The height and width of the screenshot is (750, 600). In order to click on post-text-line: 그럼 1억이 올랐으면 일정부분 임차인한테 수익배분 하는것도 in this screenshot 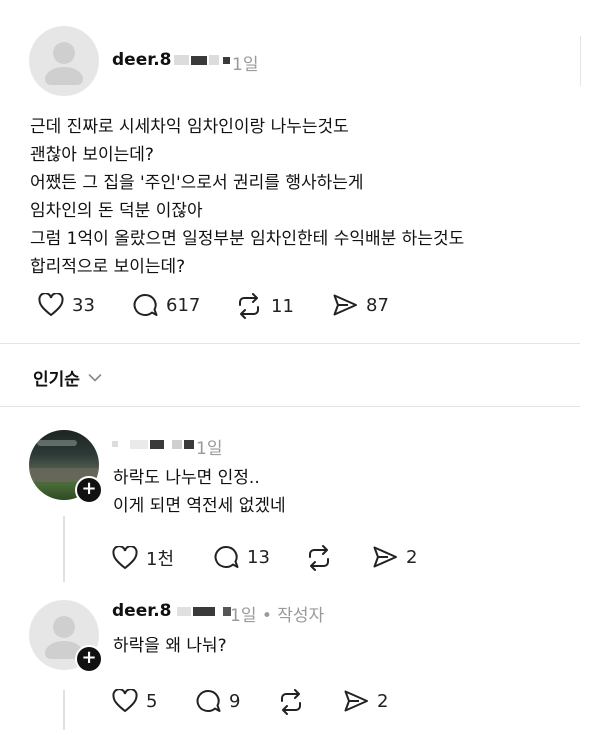, I will do `click(247, 239)`.